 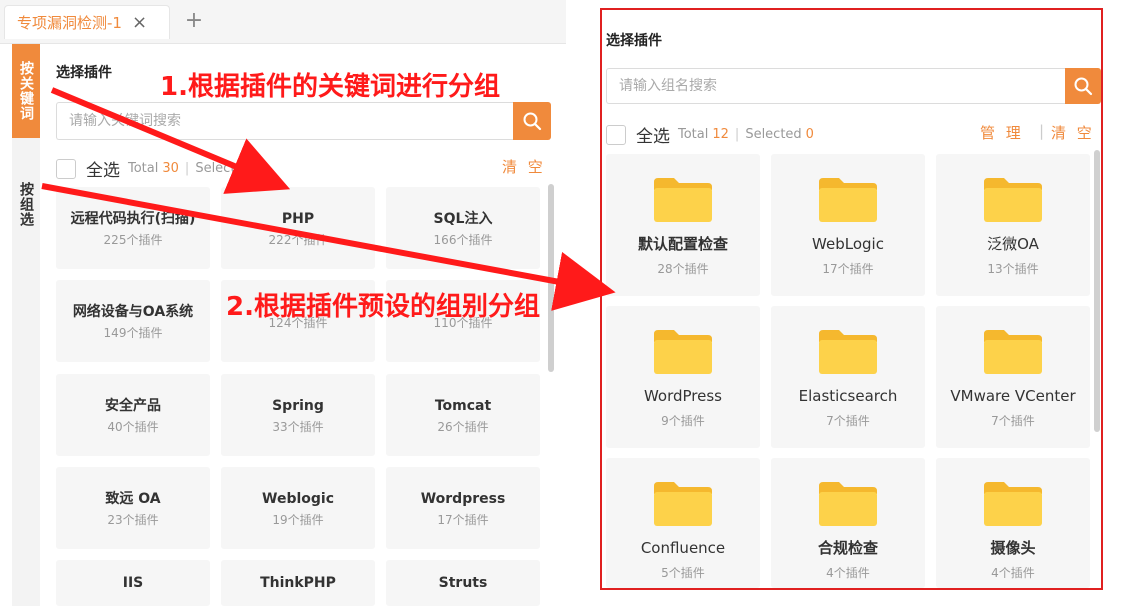 What do you see at coordinates (298, 228) in the screenshot?
I see `keyword-card: PHP 222个插件` at bounding box center [298, 228].